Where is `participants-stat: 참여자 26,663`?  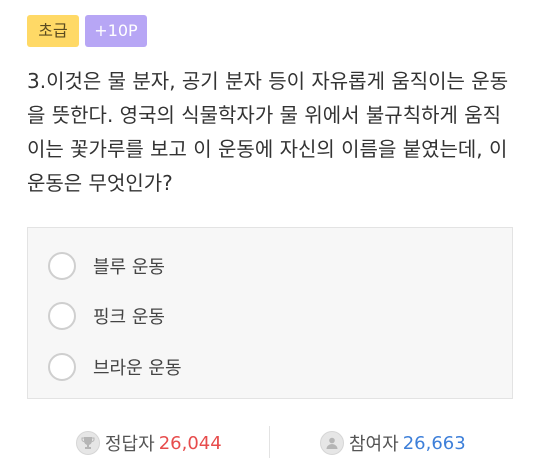 participants-stat: 참여자 26,663 is located at coordinates (393, 443).